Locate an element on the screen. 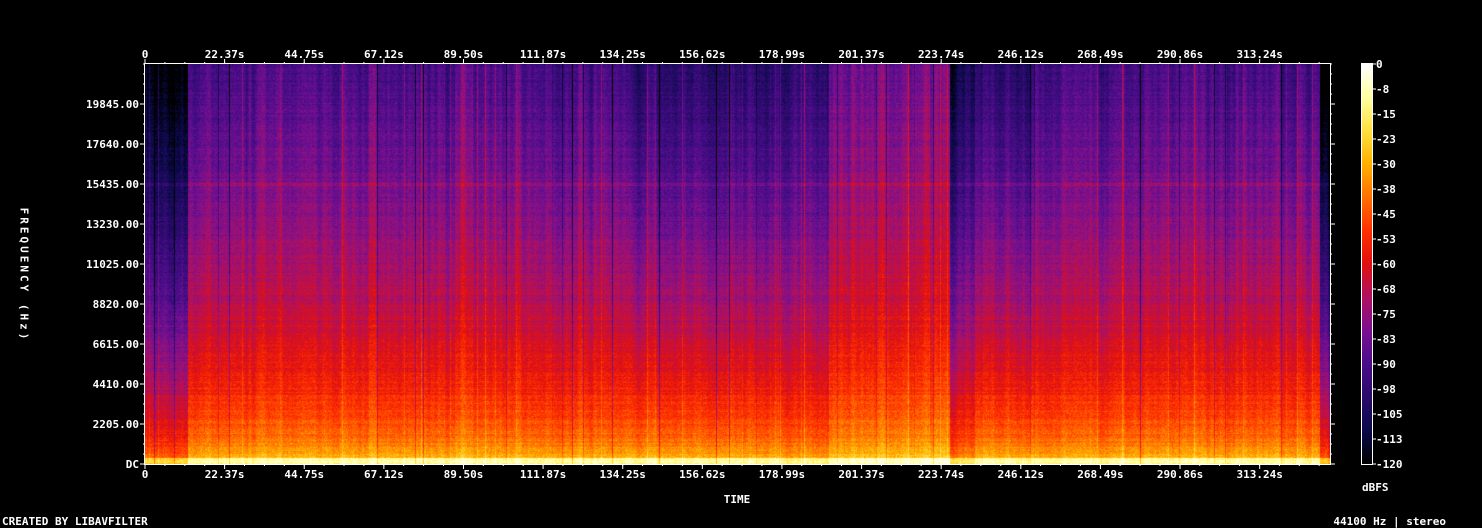  colorbar-tick-label: -83 is located at coordinates (1386, 339).